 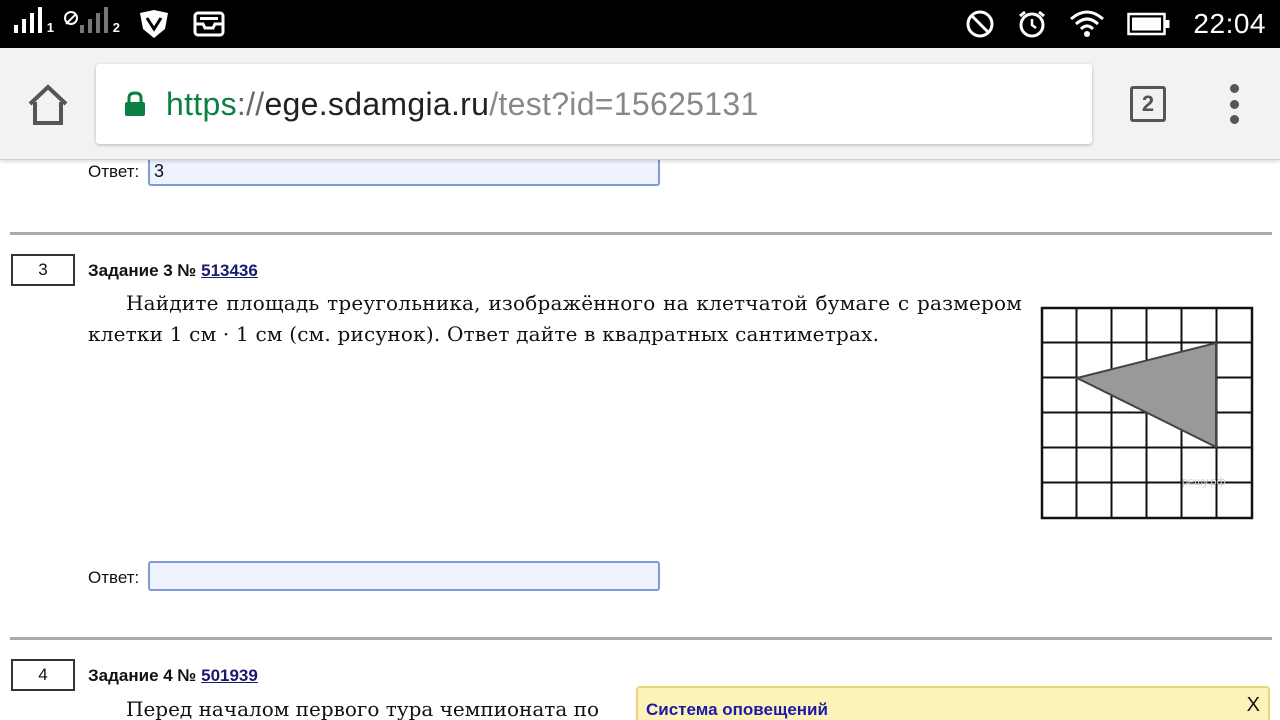 What do you see at coordinates (953, 703) in the screenshot?
I see `notification-banner: Система оповещений X` at bounding box center [953, 703].